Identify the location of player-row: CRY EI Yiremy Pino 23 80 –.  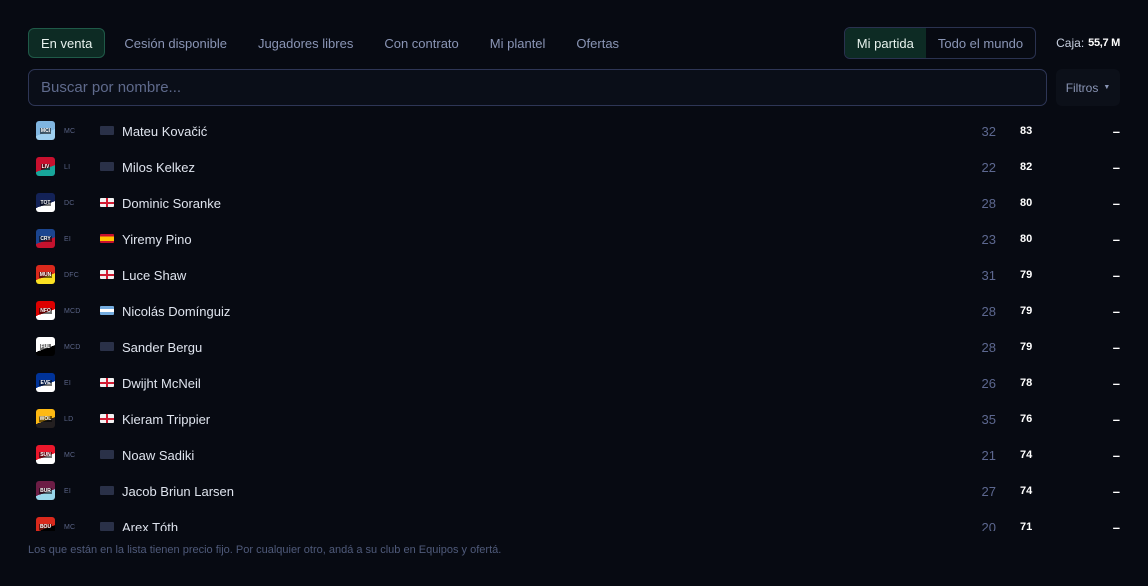
(574, 239).